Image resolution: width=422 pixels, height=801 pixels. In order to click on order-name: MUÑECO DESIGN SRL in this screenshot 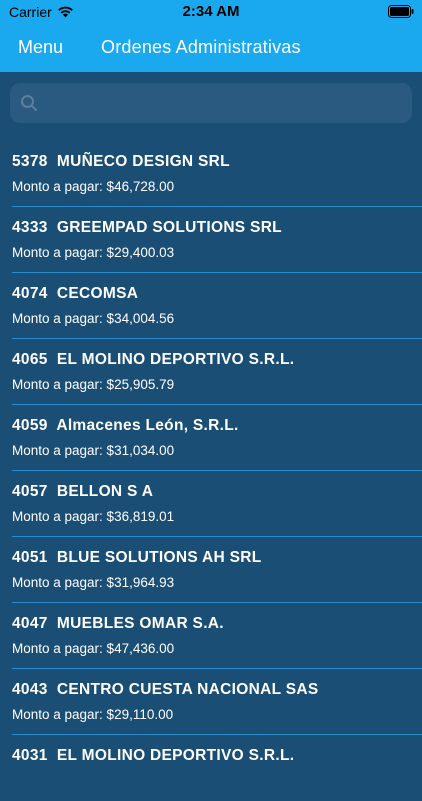, I will do `click(143, 161)`.